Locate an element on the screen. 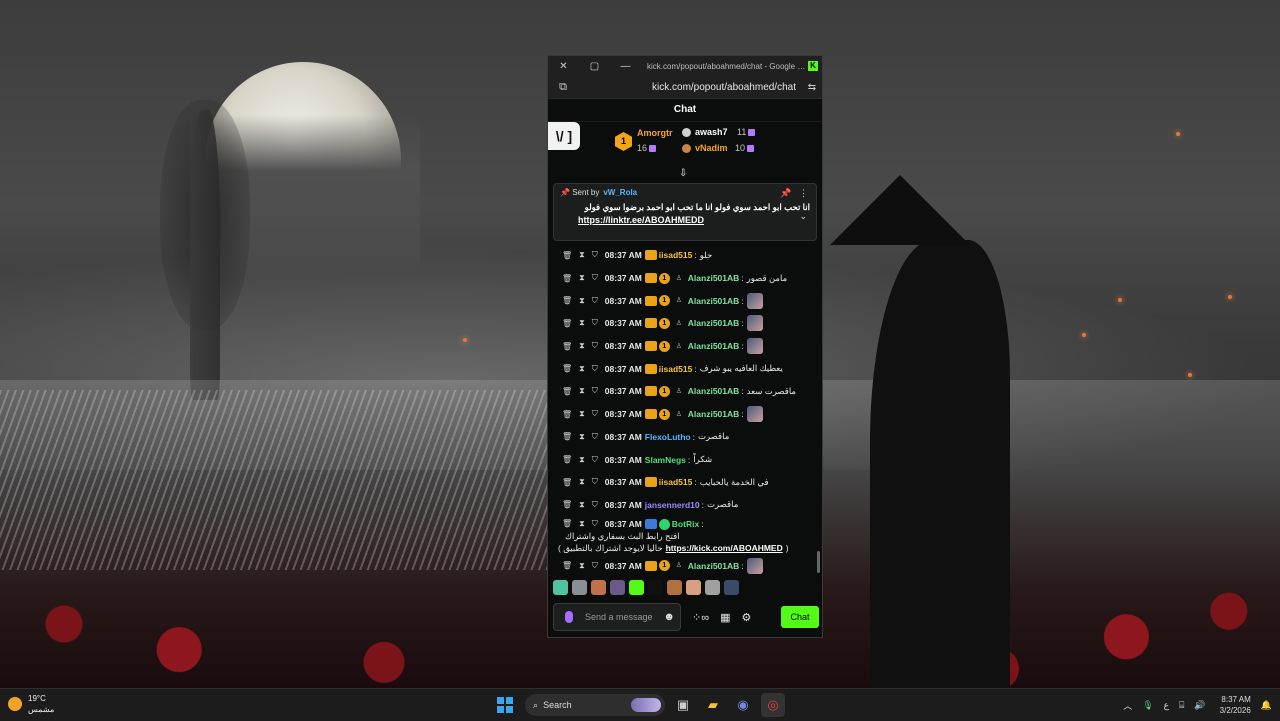 This screenshot has width=1280, height=721. url-text: kick.com/popout/aboahmed/chat is located at coordinates (690, 87).